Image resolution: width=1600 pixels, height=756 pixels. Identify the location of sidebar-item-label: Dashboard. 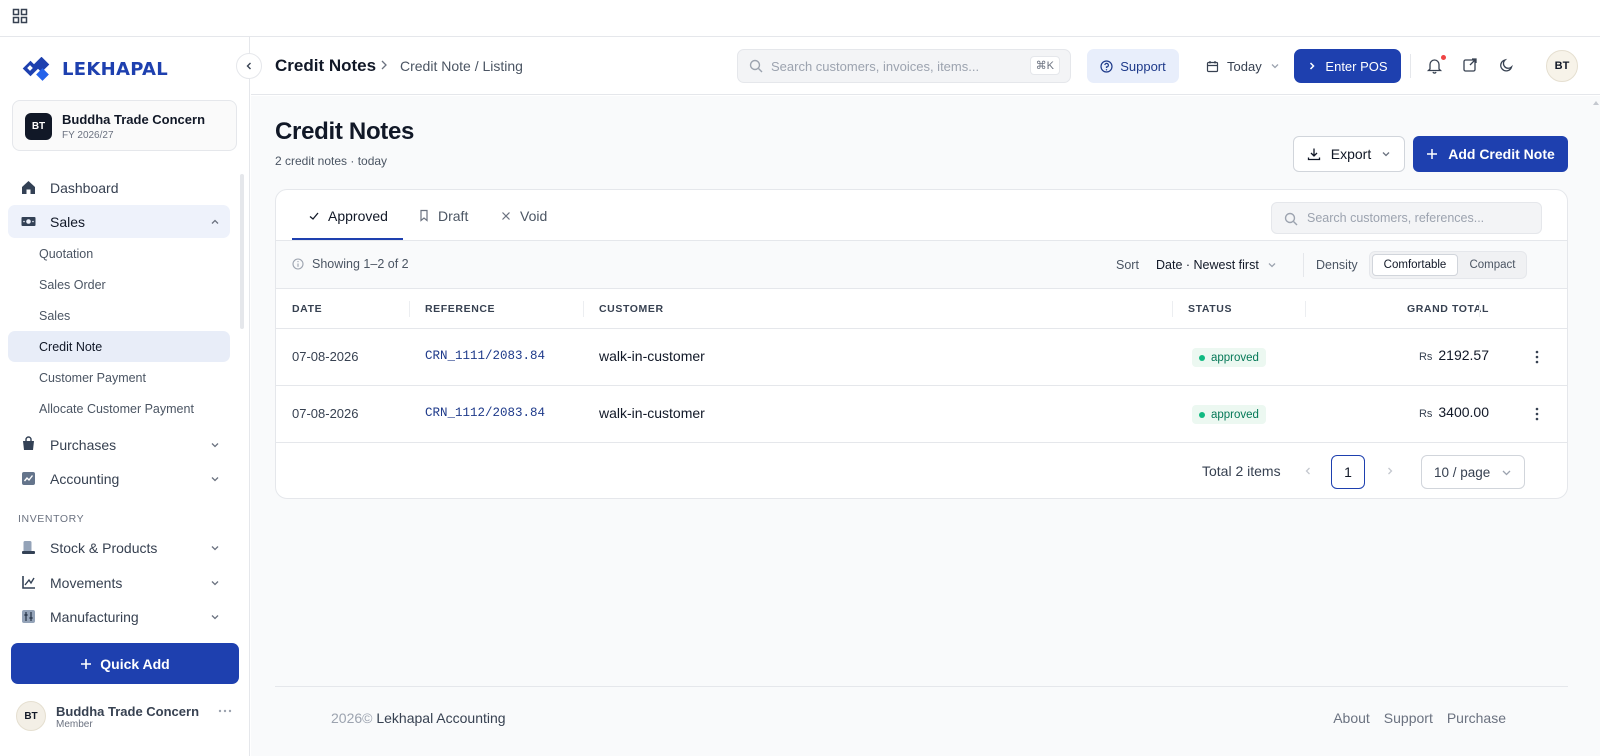
(84, 187).